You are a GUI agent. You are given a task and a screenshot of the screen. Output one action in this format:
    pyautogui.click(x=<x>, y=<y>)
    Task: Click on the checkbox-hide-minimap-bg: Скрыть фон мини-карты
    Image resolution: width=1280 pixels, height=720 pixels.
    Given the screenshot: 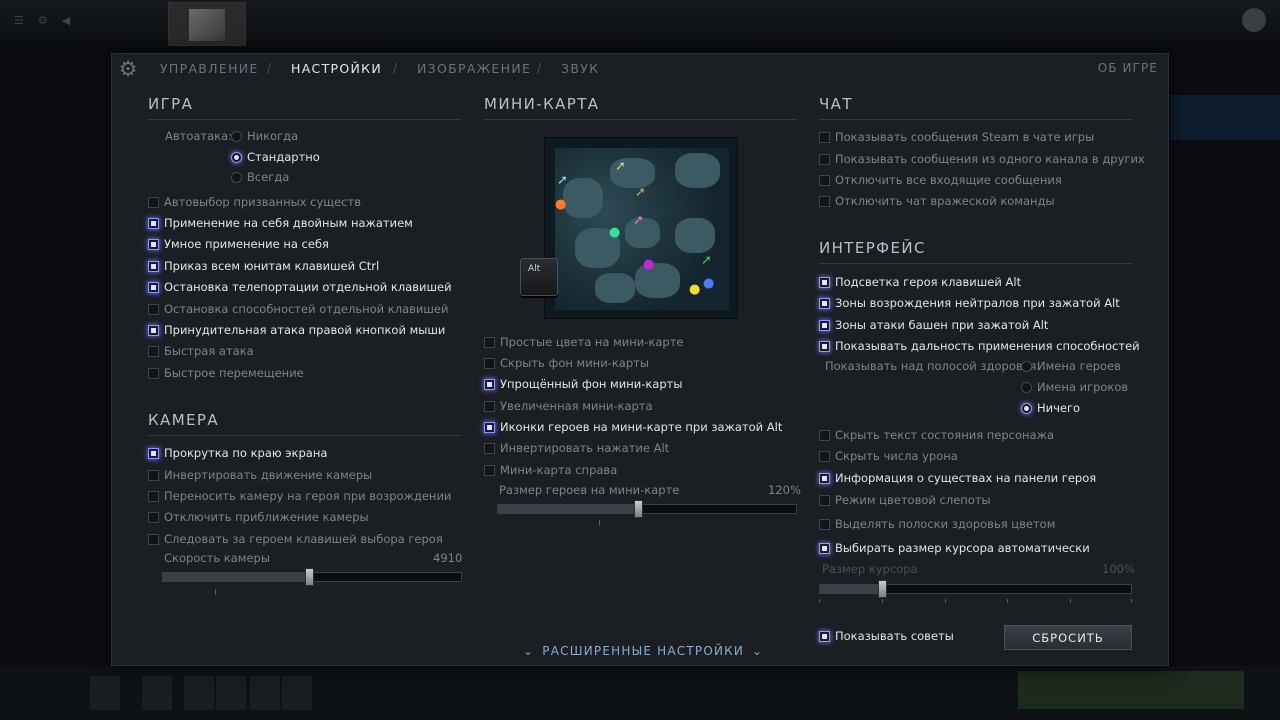 What is the action you would take?
    pyautogui.click(x=566, y=363)
    